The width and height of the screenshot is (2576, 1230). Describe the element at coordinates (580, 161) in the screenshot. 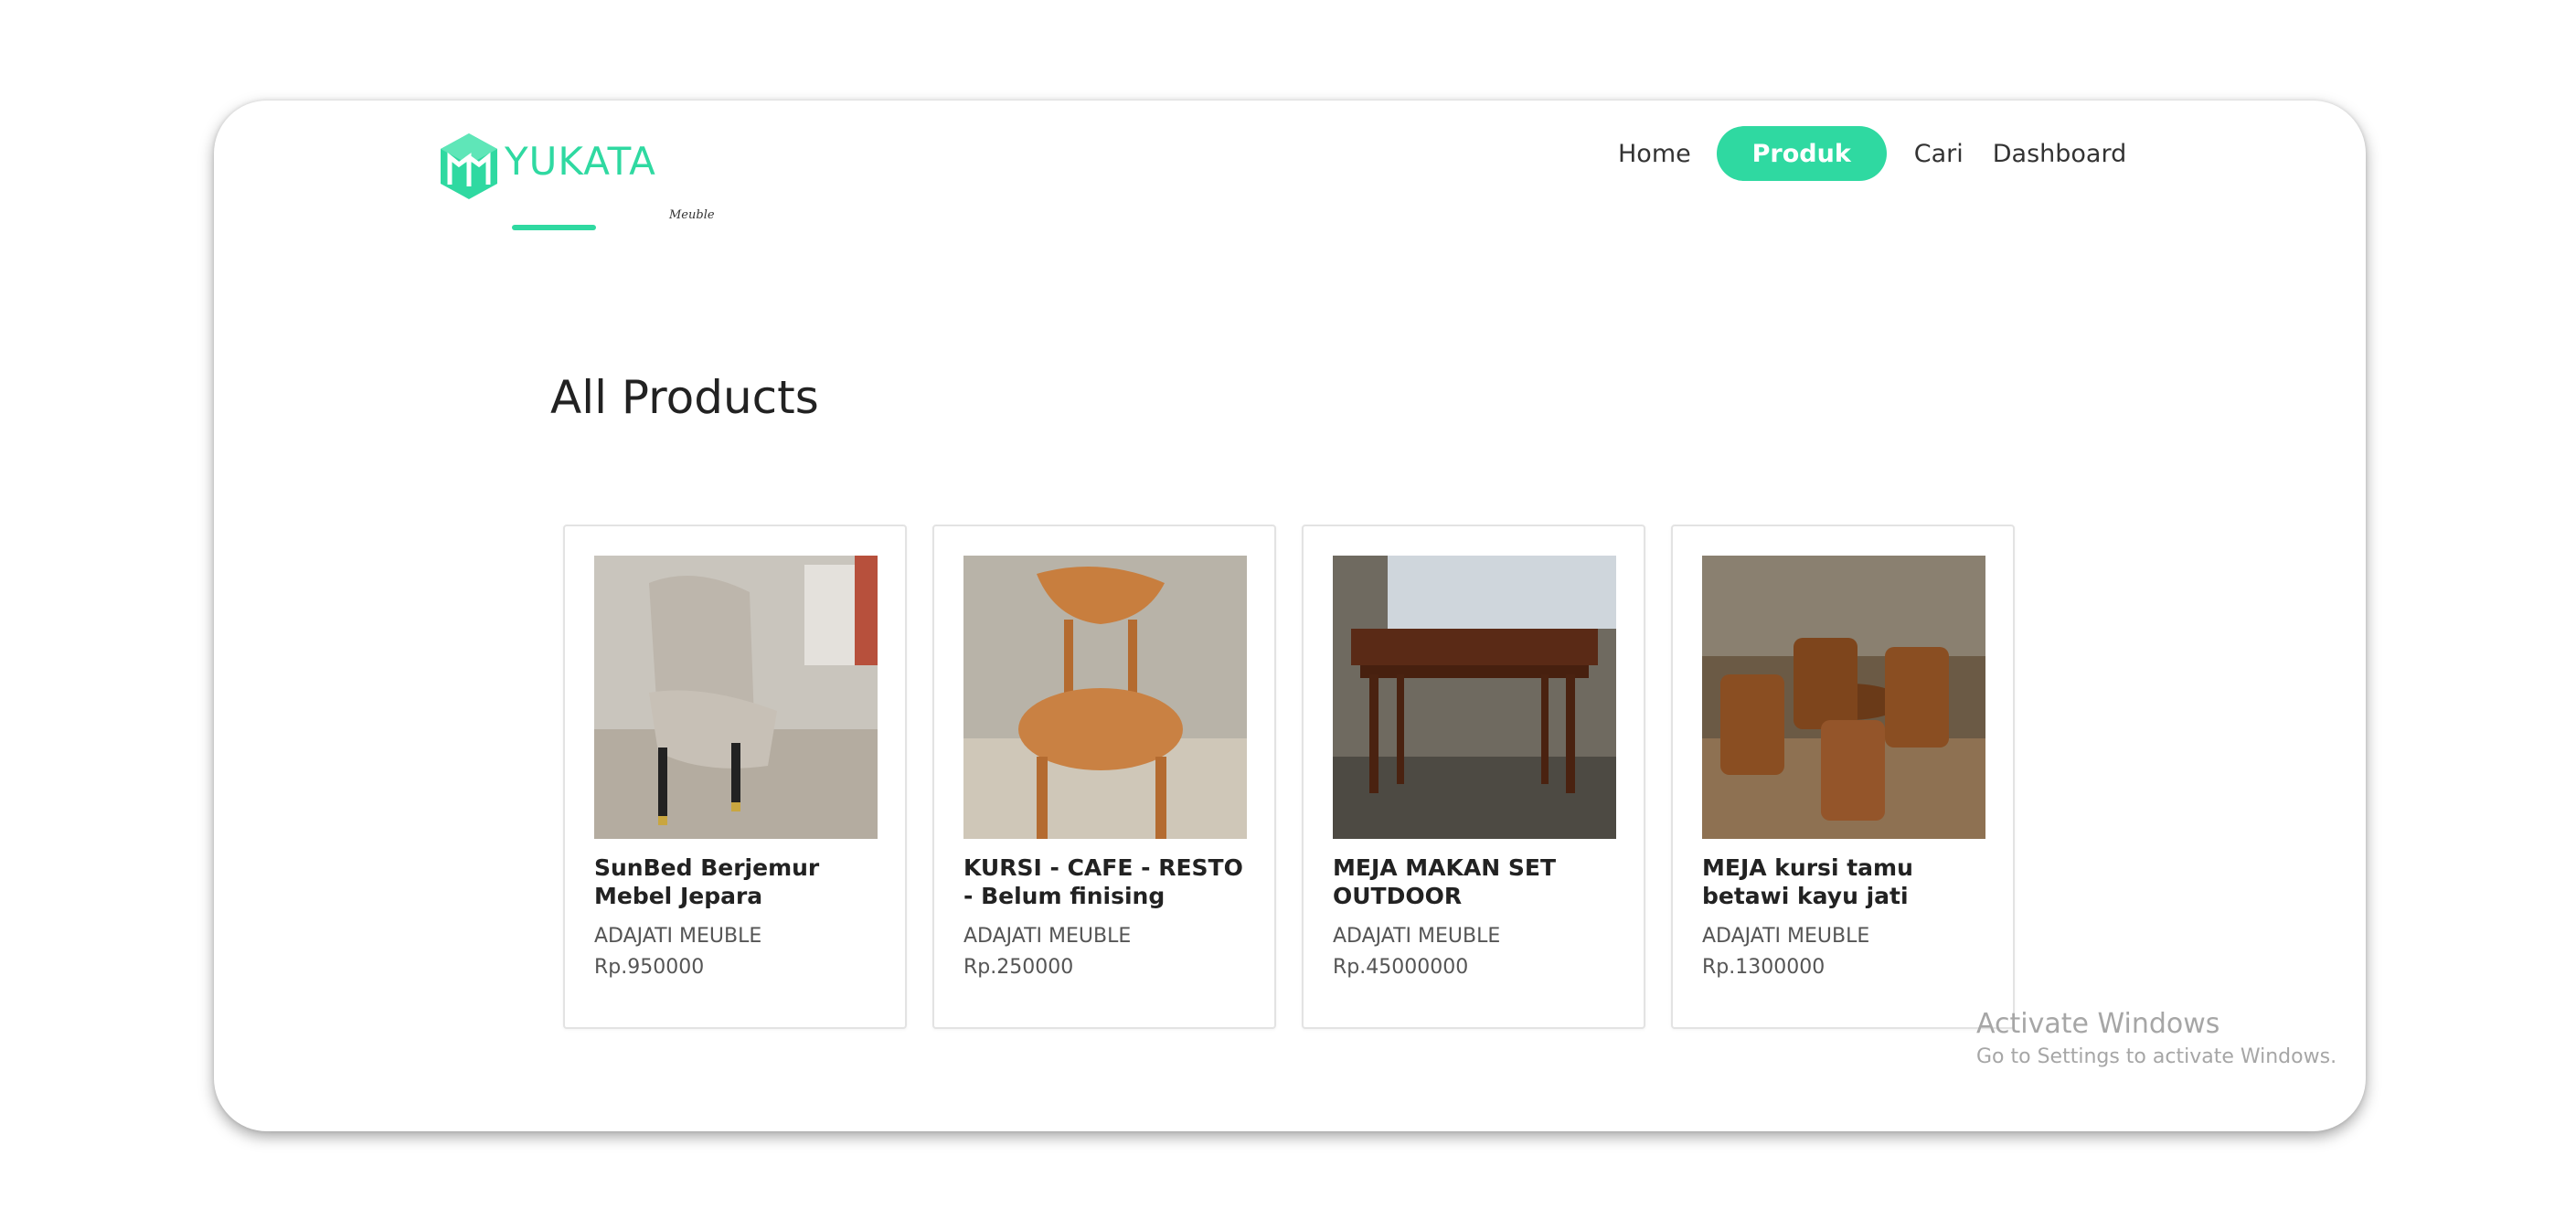

I see `brand-name: YUKATA` at that location.